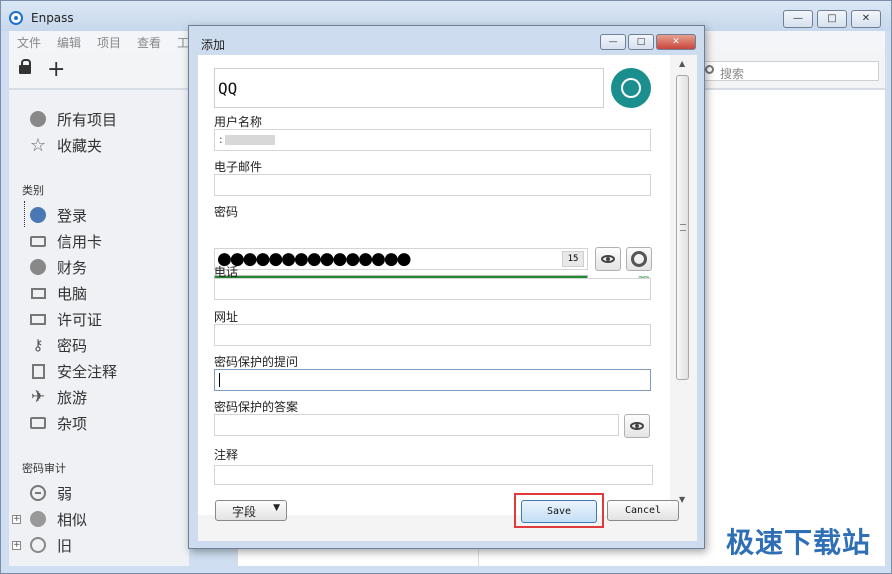 Image resolution: width=892 pixels, height=574 pixels. Describe the element at coordinates (798, 19) in the screenshot. I see `minimize-button: —` at that location.